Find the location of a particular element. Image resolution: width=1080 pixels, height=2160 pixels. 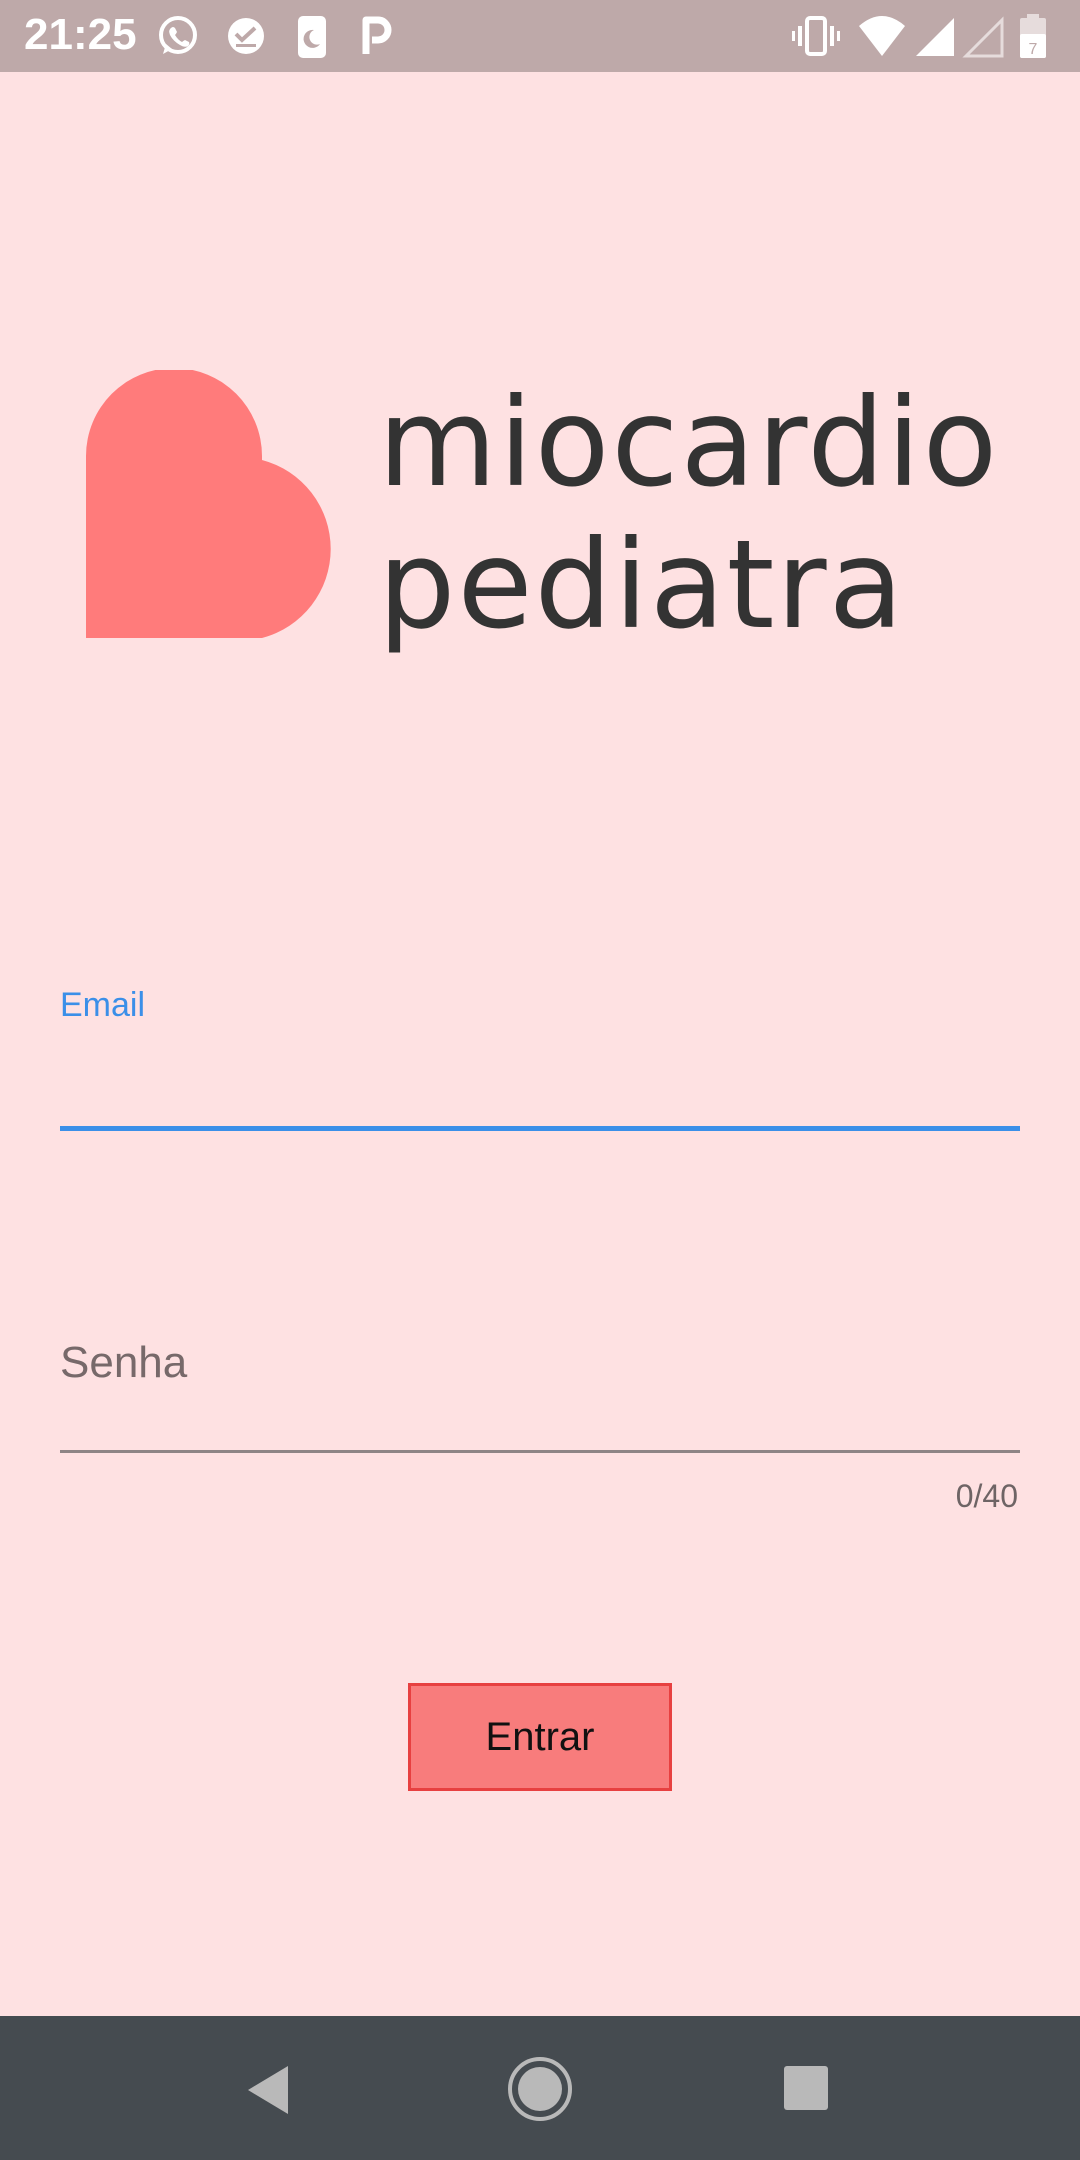

logo-line-1: miocardio is located at coordinates (689, 443).